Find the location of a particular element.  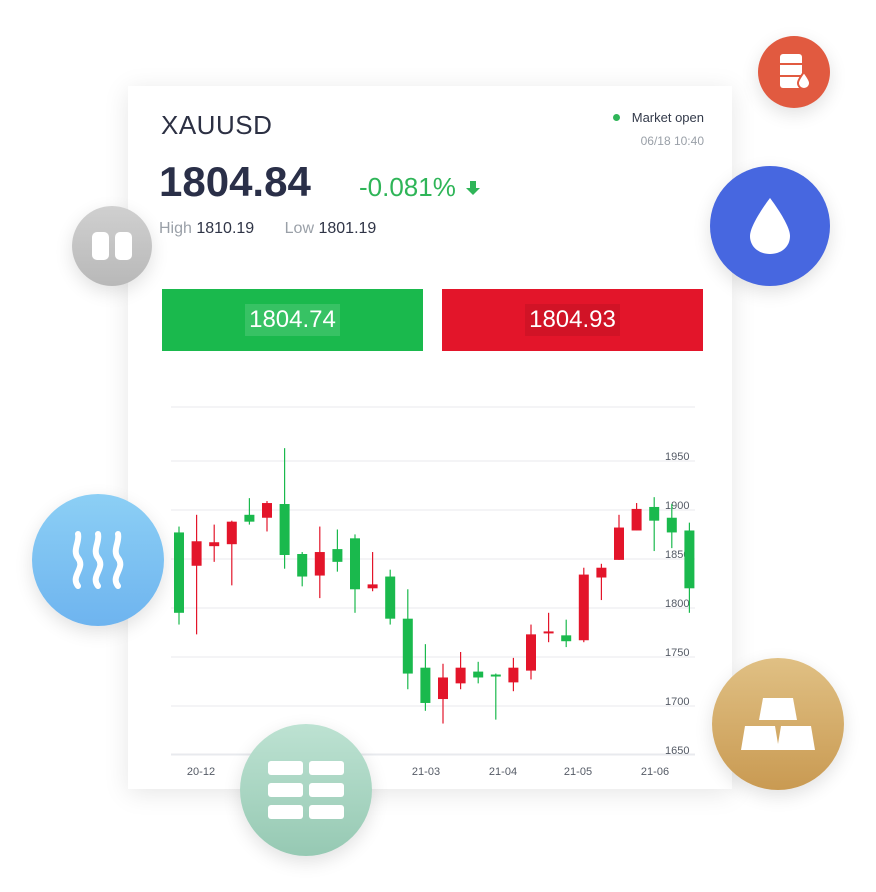

low-value: 1801.19 is located at coordinates (347, 228).